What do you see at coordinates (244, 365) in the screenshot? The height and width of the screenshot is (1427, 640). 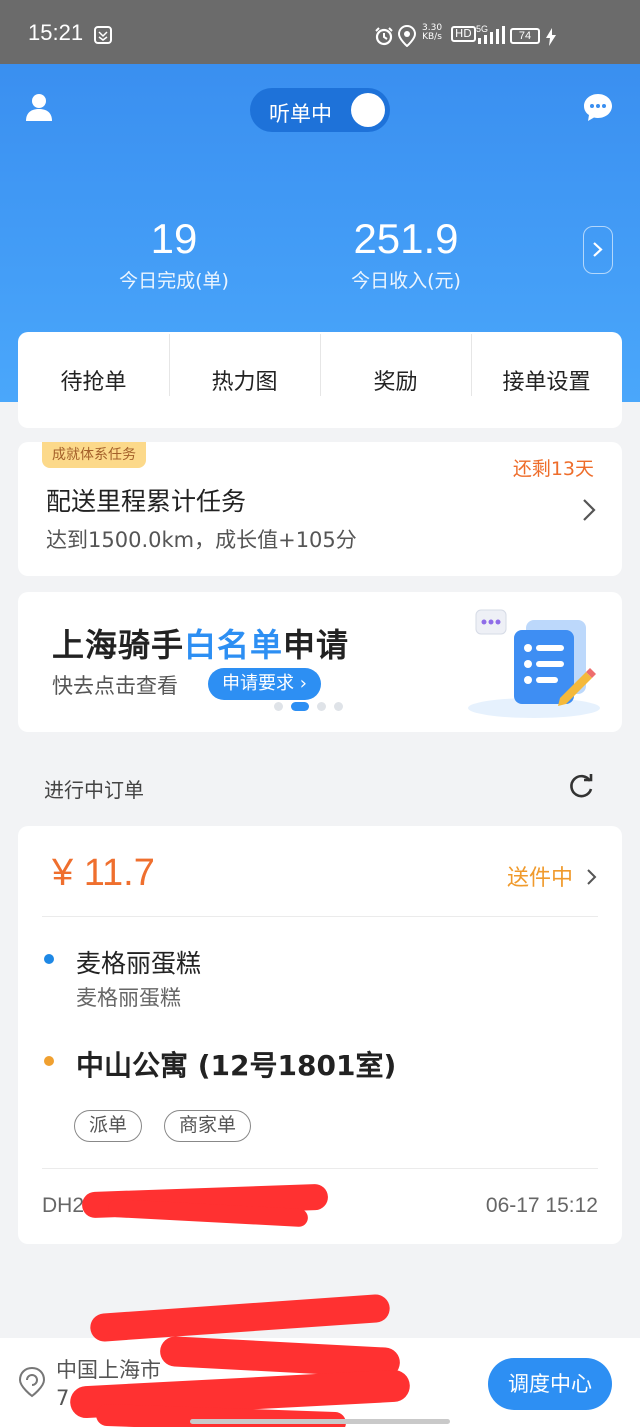 I see `menu-heatmap: 热力图` at bounding box center [244, 365].